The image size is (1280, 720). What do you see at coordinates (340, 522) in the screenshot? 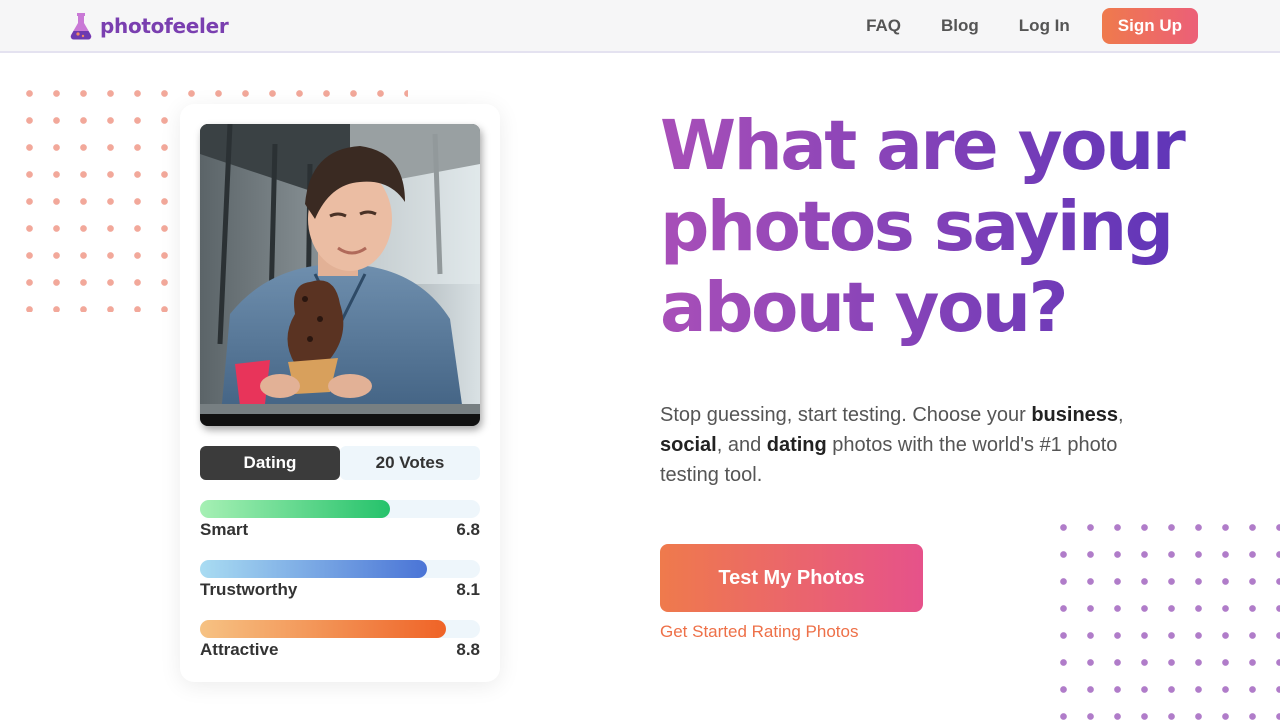
I see `metric-smart: Smart 6.8` at bounding box center [340, 522].